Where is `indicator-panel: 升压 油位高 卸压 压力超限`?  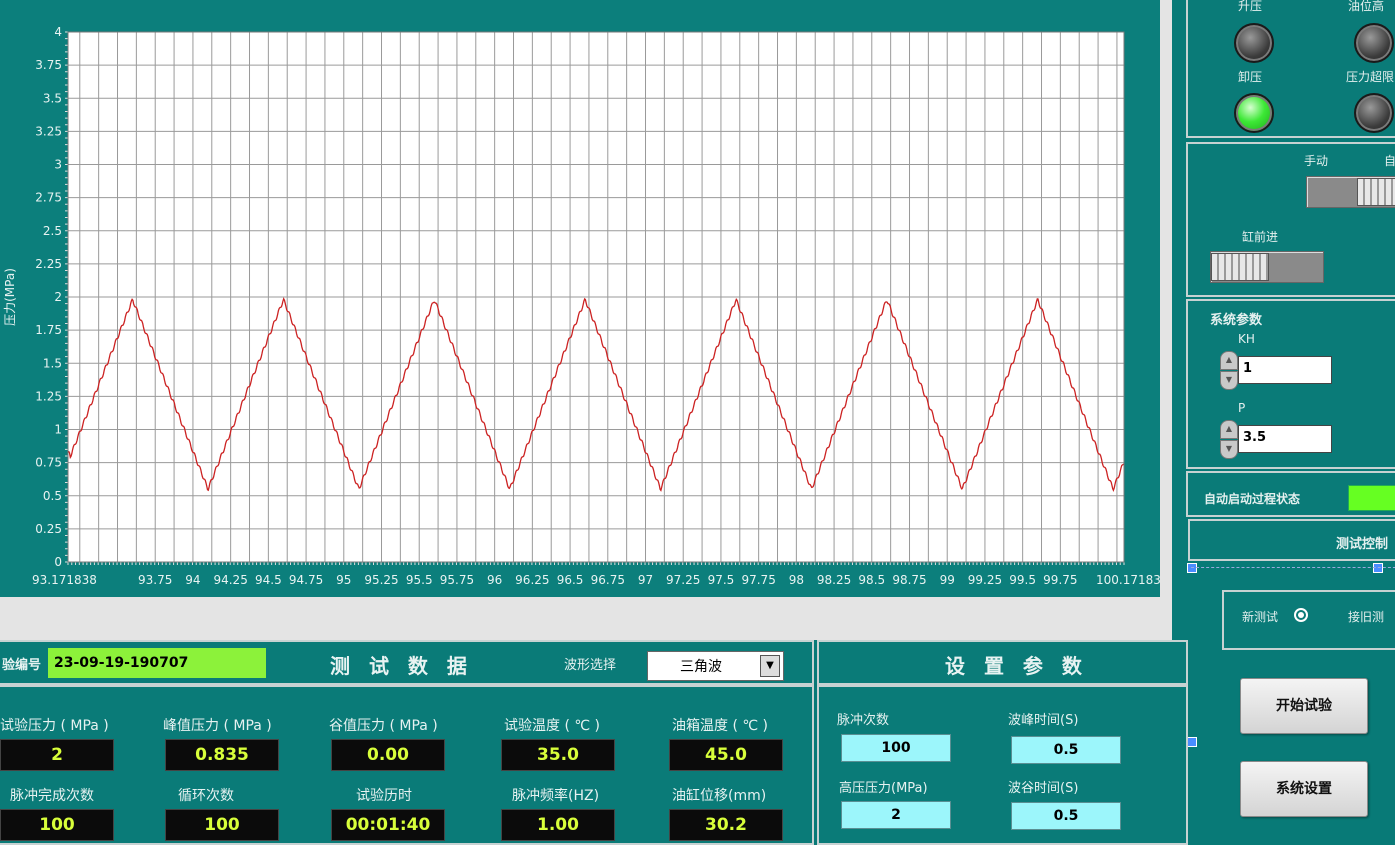 indicator-panel: 升压 油位高 卸压 压力超限 is located at coordinates (1290, 69).